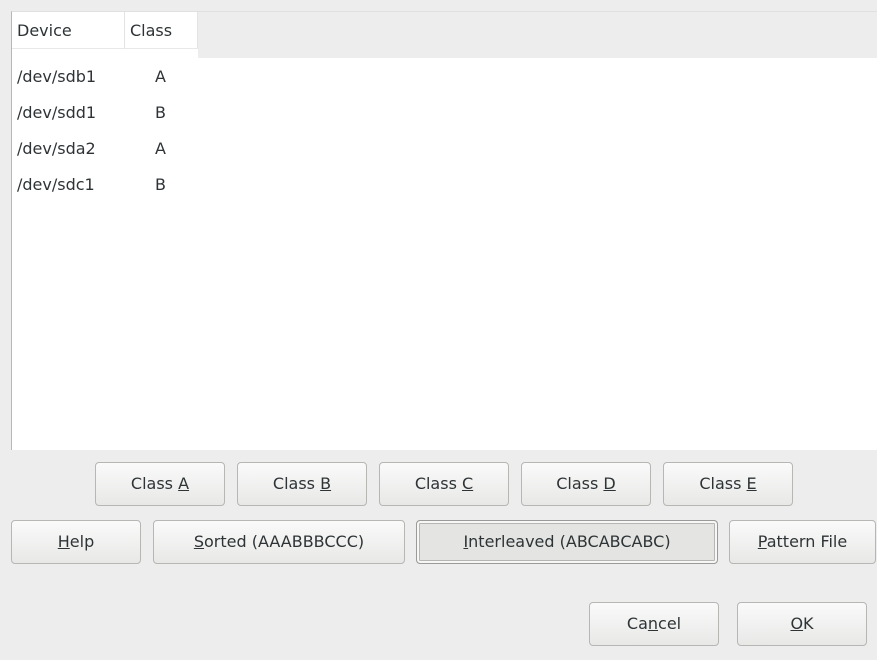 The width and height of the screenshot is (877, 660). What do you see at coordinates (797, 623) in the screenshot?
I see `ok-mnemonic: O` at bounding box center [797, 623].